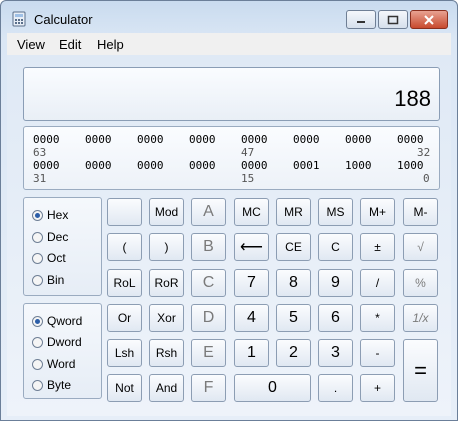 Image resolution: width=458 pixels, height=421 pixels. What do you see at coordinates (40, 178) in the screenshot?
I see `bit-position-label: 31` at bounding box center [40, 178].